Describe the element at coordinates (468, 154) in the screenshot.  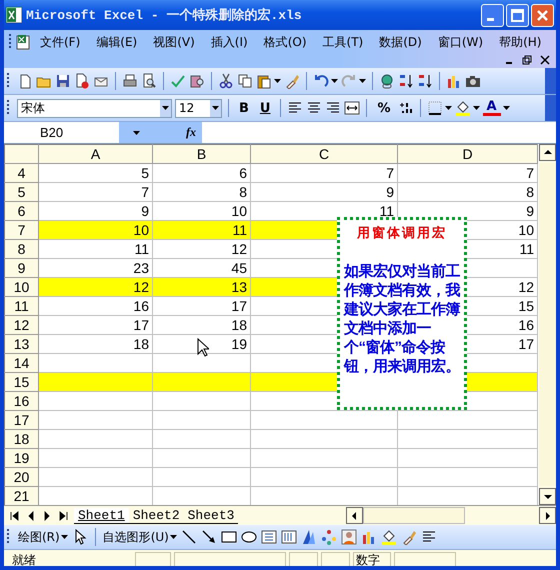
I see `column-header: D` at that location.